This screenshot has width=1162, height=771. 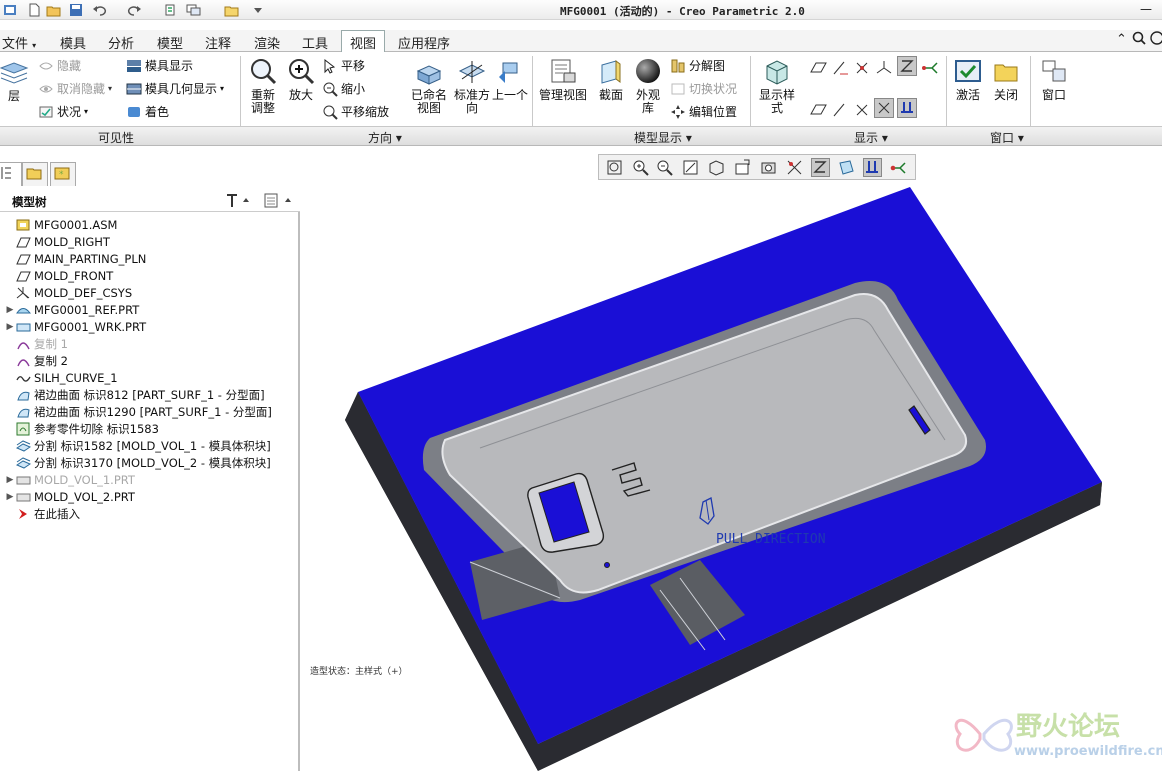 What do you see at coordinates (968, 79) in the screenshot?
I see `activate-button: 激活` at bounding box center [968, 79].